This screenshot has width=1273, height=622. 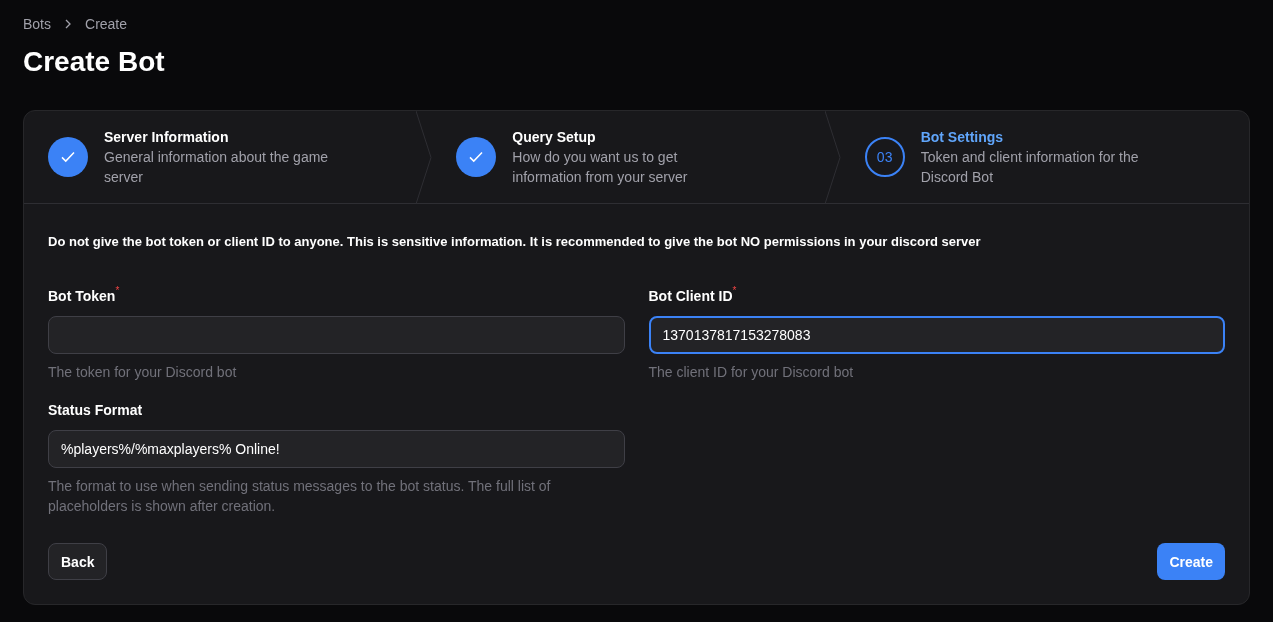 What do you see at coordinates (217, 167) in the screenshot?
I see `step-description: General information about the game server` at bounding box center [217, 167].